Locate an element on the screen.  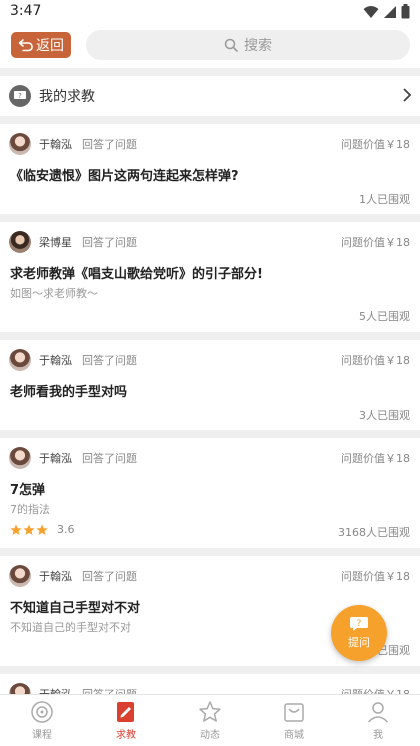
signal-icon is located at coordinates (390, 11).